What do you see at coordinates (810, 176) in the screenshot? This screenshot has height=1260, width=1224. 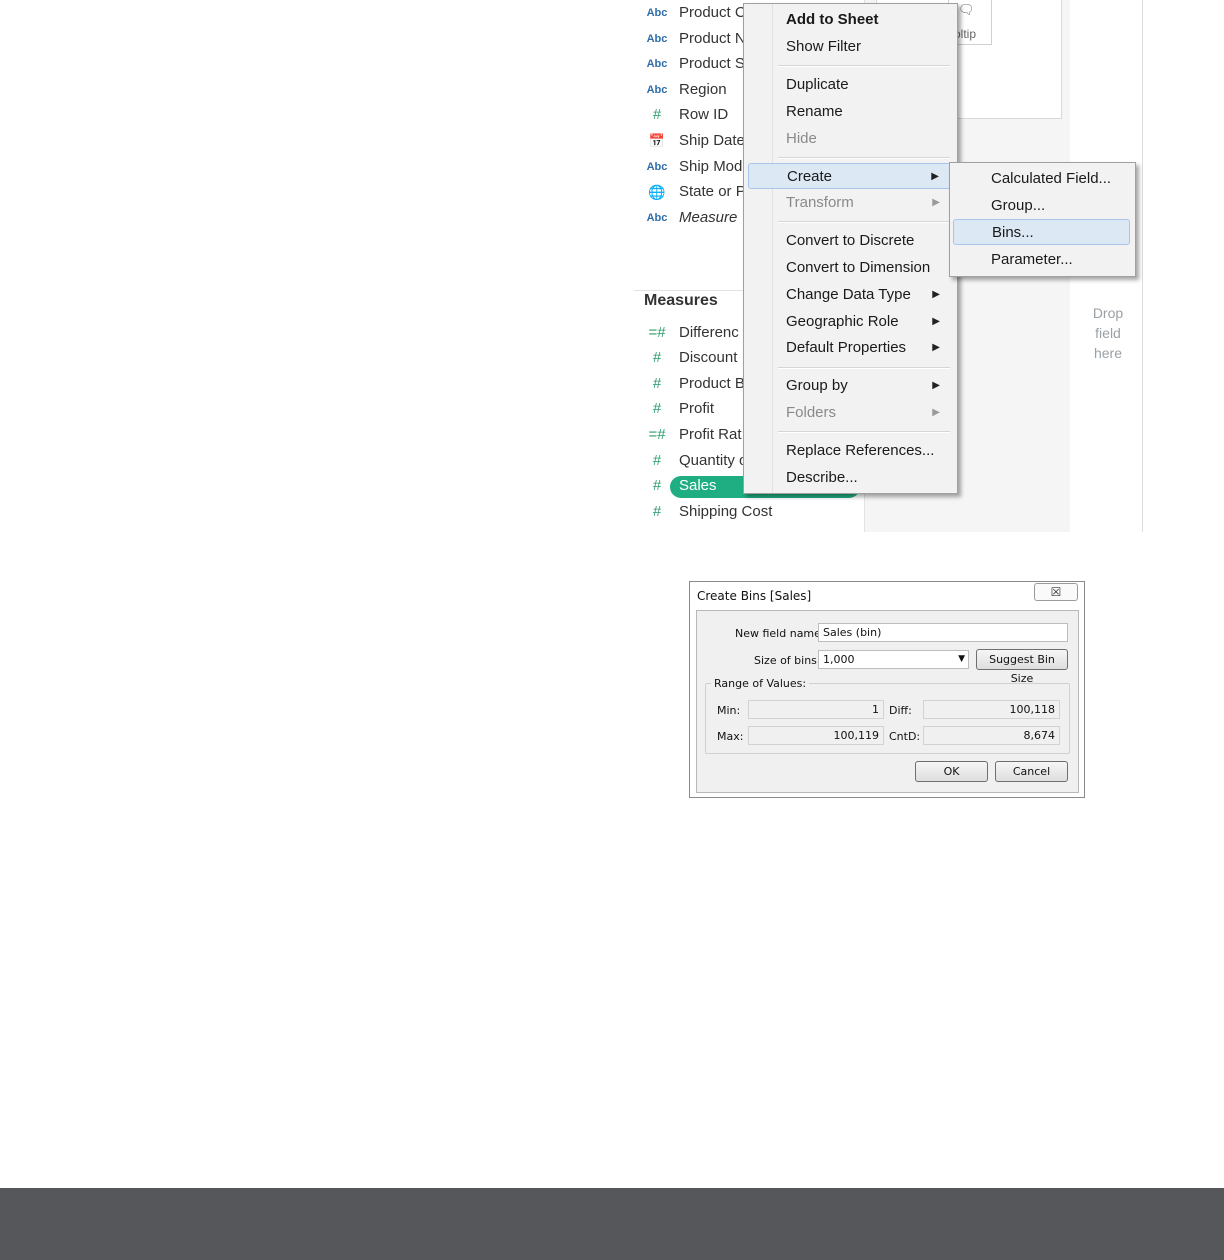 I see `menu-item-label: Create` at bounding box center [810, 176].